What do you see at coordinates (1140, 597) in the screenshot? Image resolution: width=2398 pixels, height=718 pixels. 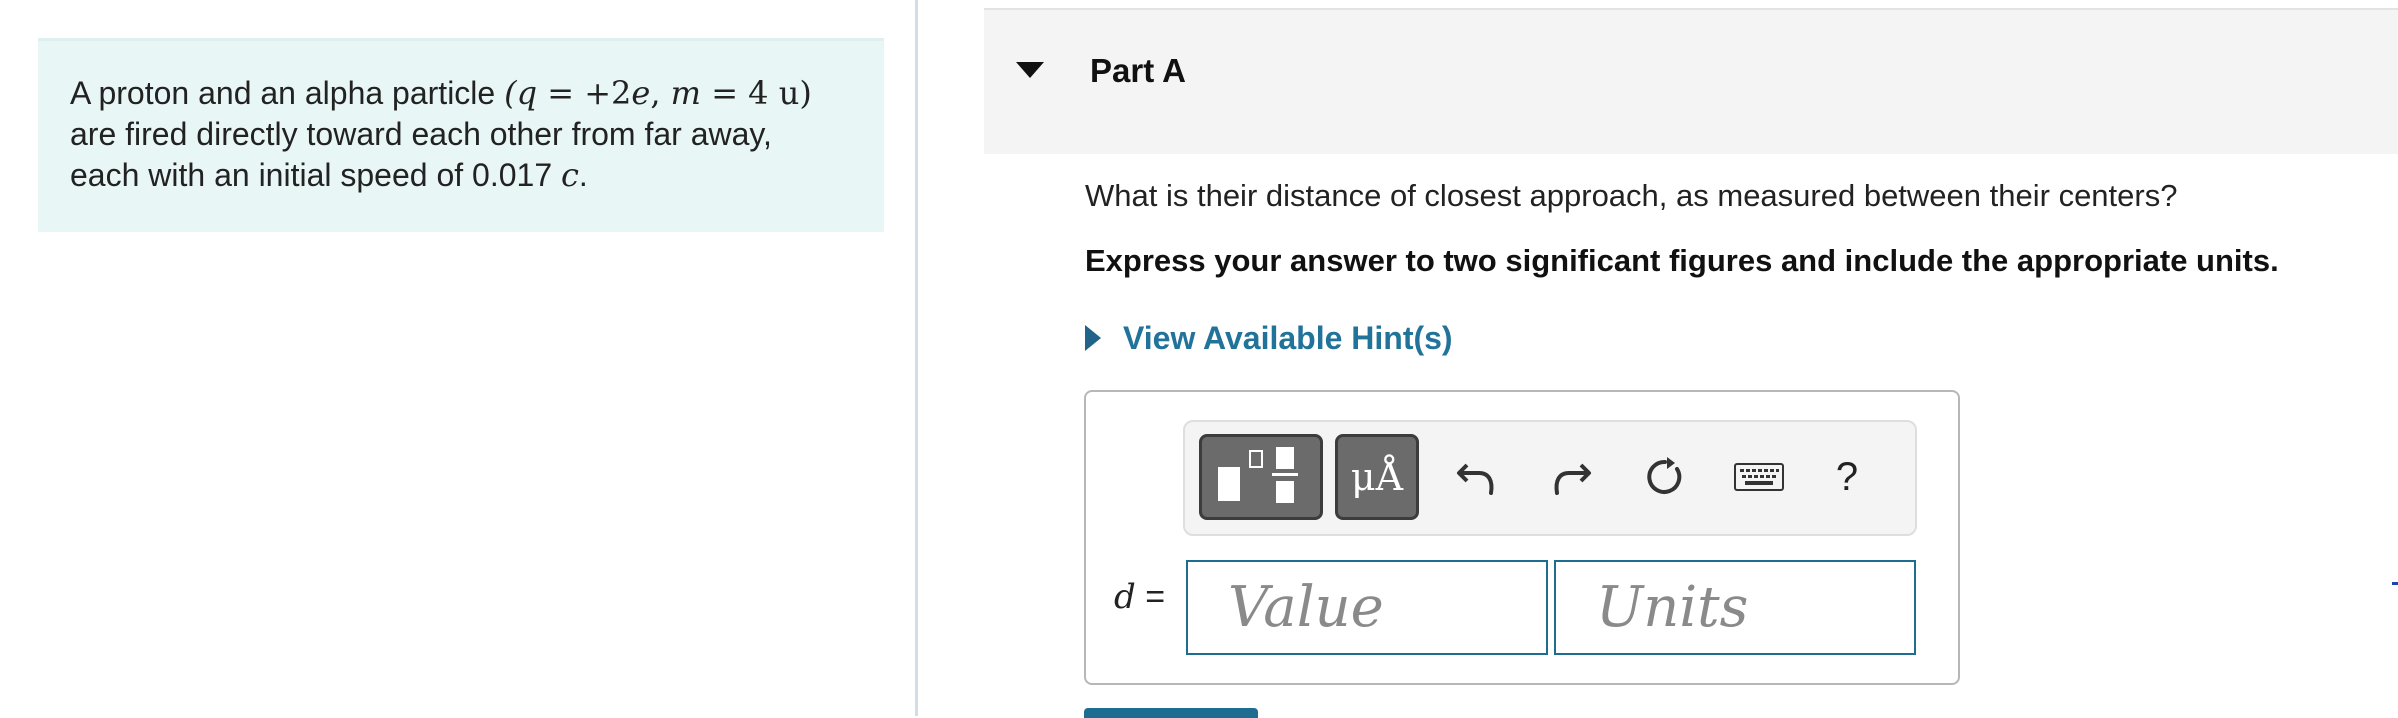 I see `answer-variable-label: d =` at bounding box center [1140, 597].